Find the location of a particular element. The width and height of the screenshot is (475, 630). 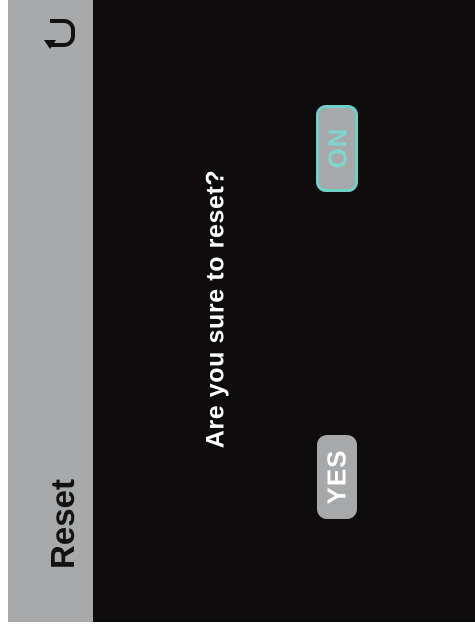

no-button: NO is located at coordinates (337, 148).